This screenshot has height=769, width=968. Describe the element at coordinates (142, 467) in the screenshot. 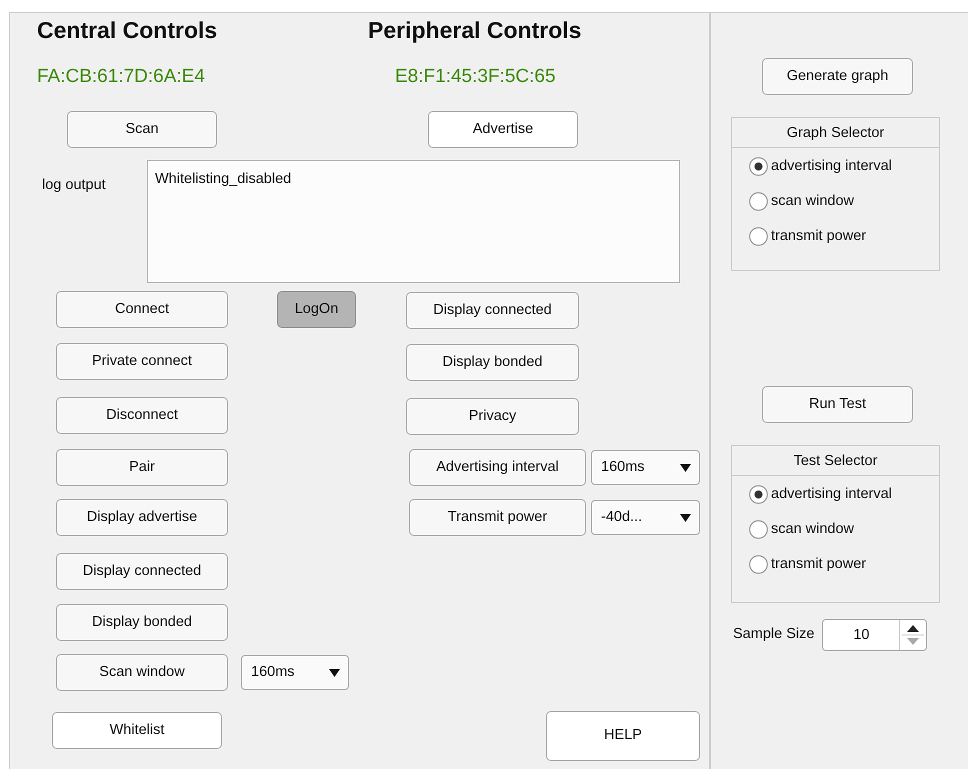

I see `button: Pair` at that location.